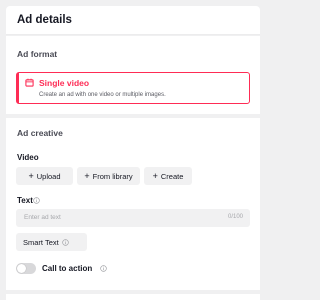 Image resolution: width=320 pixels, height=300 pixels. Describe the element at coordinates (41, 242) in the screenshot. I see `smart-text-label: Smart Text` at that location.